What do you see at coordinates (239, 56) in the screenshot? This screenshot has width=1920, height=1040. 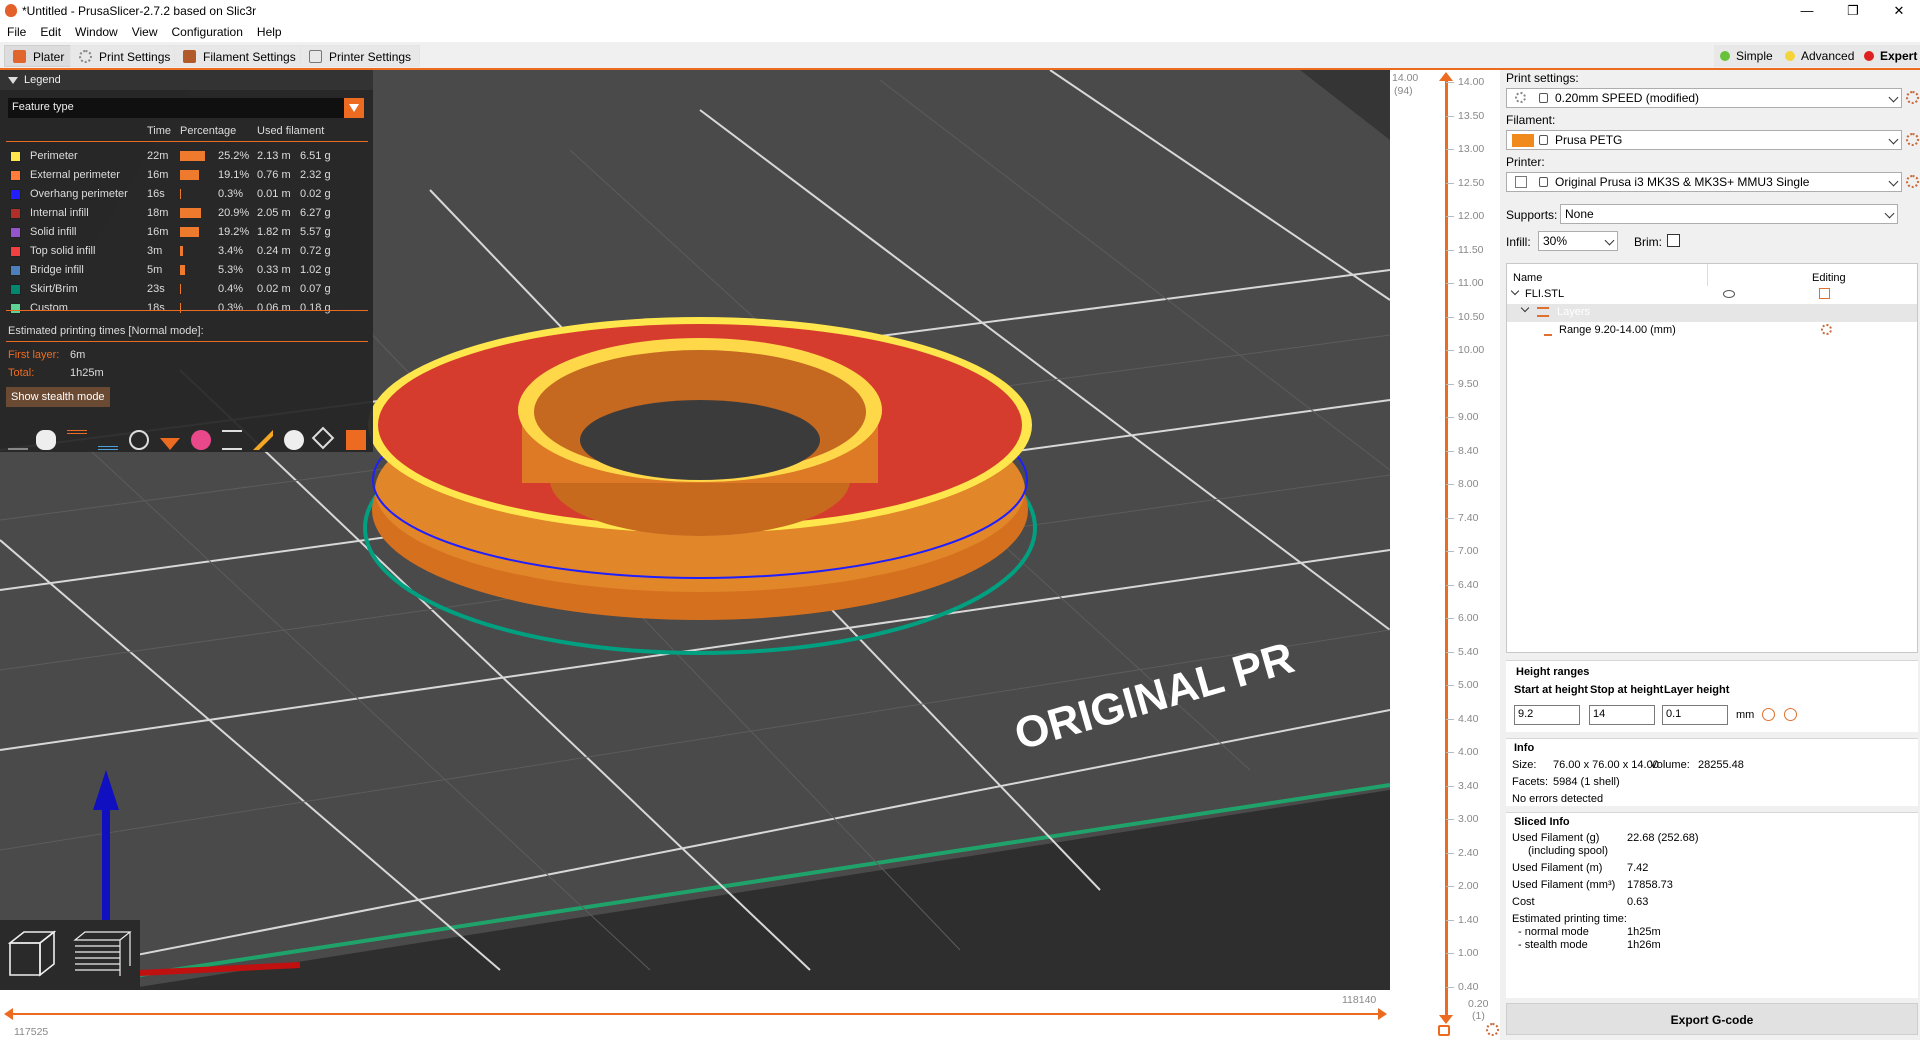 I see `tab-filament-settings: Filament Settings` at bounding box center [239, 56].